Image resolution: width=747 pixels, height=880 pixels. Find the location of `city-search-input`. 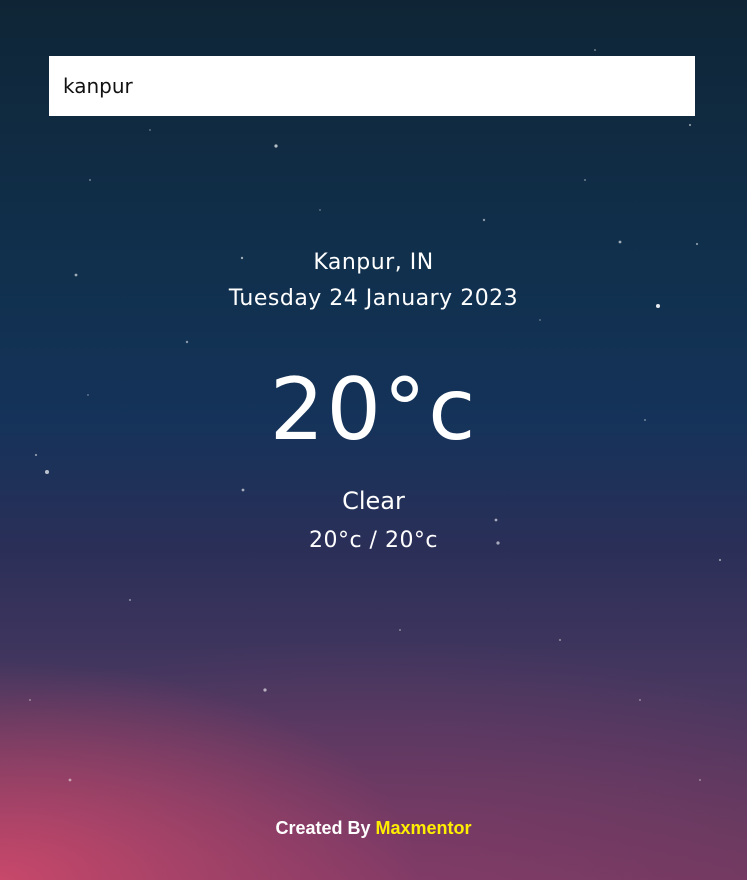

city-search-input is located at coordinates (372, 86).